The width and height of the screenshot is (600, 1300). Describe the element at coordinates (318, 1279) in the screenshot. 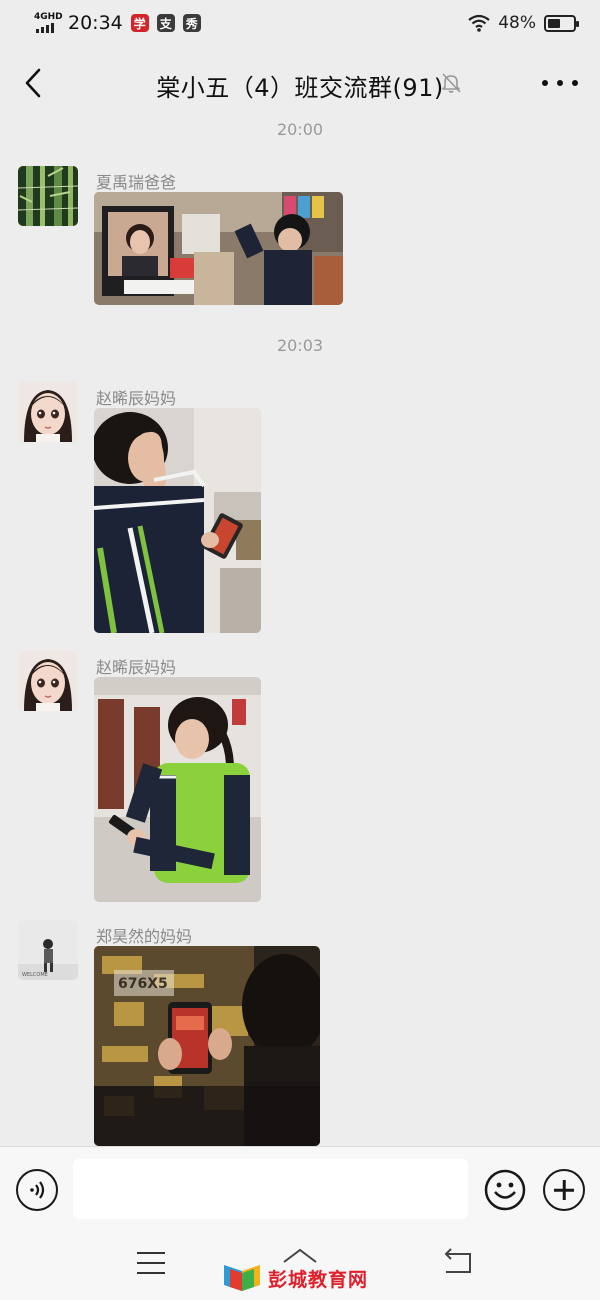

I see `watermark-text: 彭城教育网` at that location.